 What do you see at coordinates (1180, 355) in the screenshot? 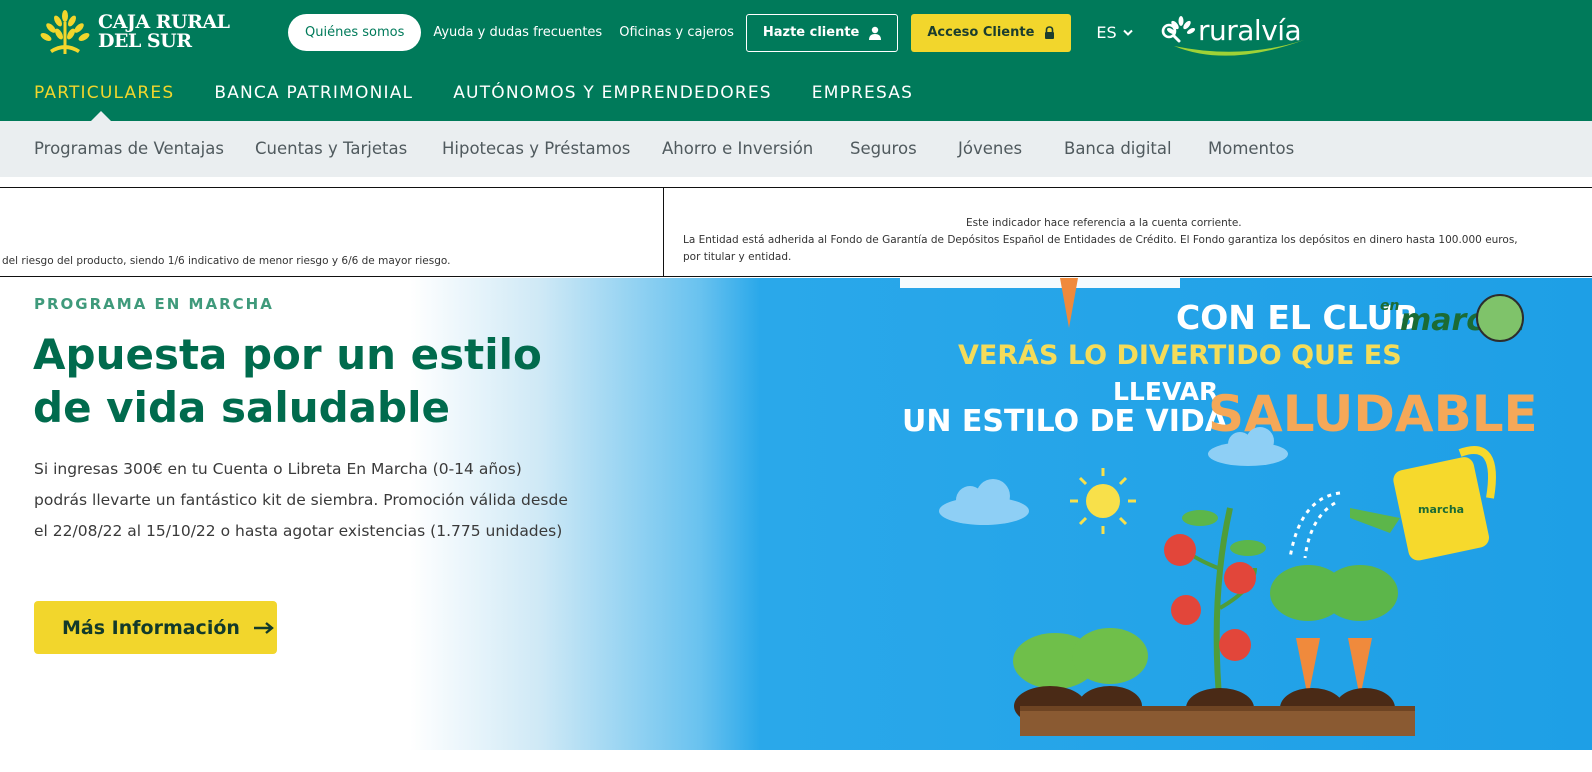
I see `art-line-divertido: VERÁS LO DIVERTIDO QUE ES` at bounding box center [1180, 355].